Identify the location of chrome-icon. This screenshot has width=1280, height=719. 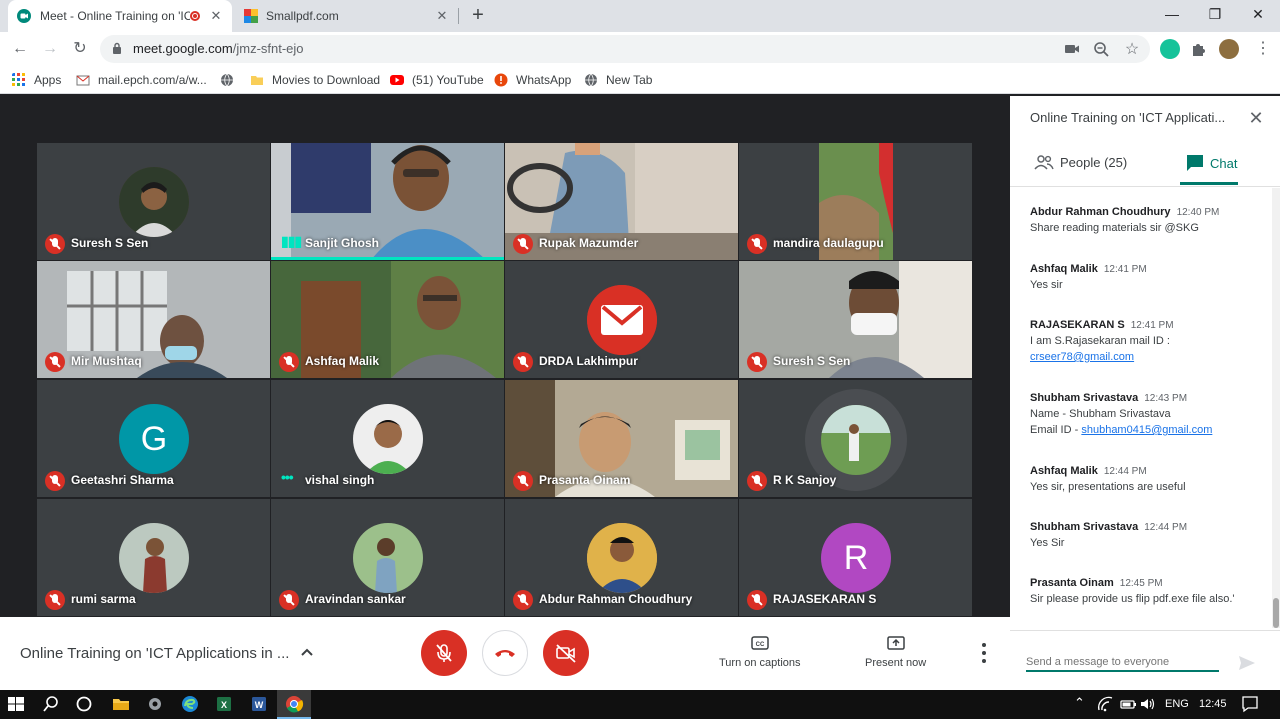
(294, 704).